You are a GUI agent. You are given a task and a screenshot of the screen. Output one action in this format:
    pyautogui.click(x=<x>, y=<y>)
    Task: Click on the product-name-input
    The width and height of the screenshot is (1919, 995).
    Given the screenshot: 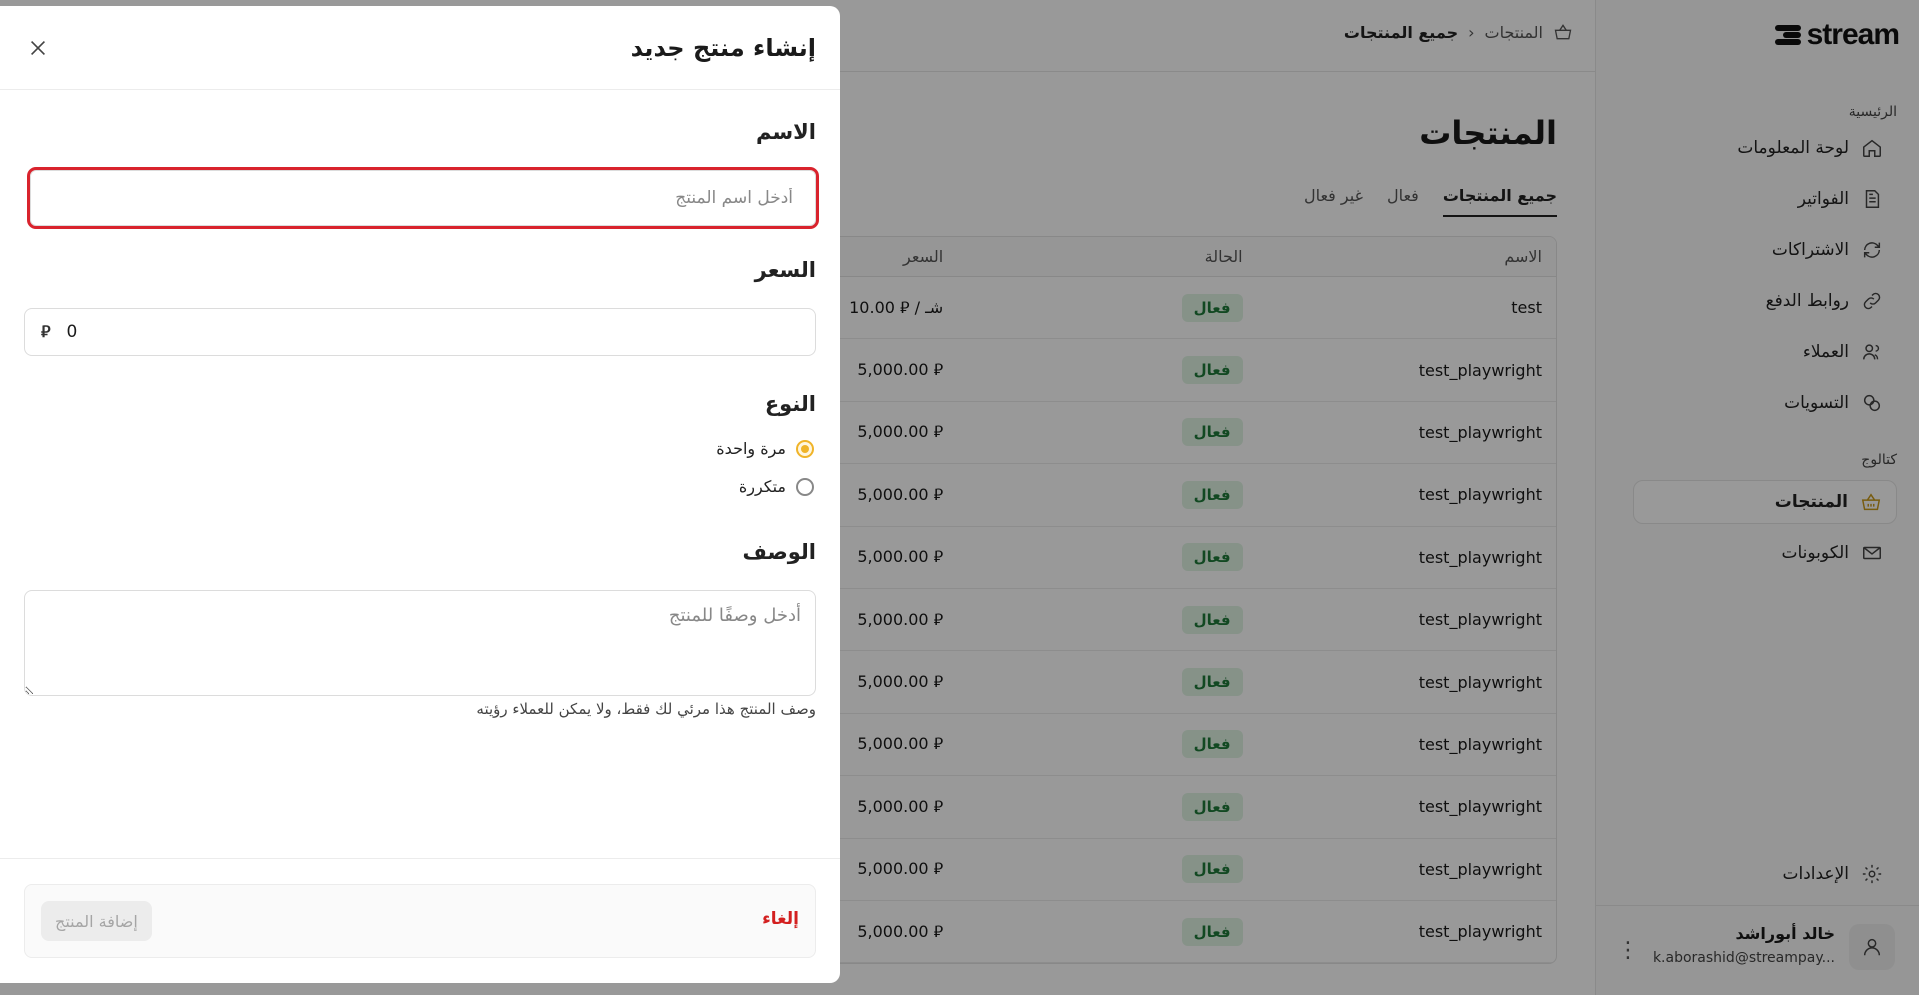 What is the action you would take?
    pyautogui.click(x=423, y=198)
    